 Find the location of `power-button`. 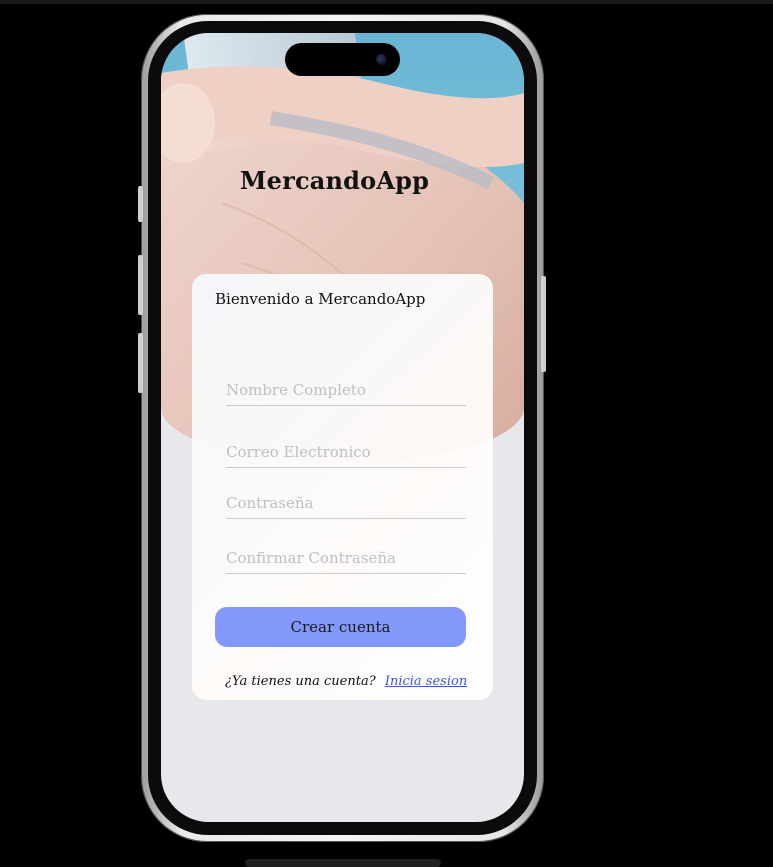

power-button is located at coordinates (543, 324).